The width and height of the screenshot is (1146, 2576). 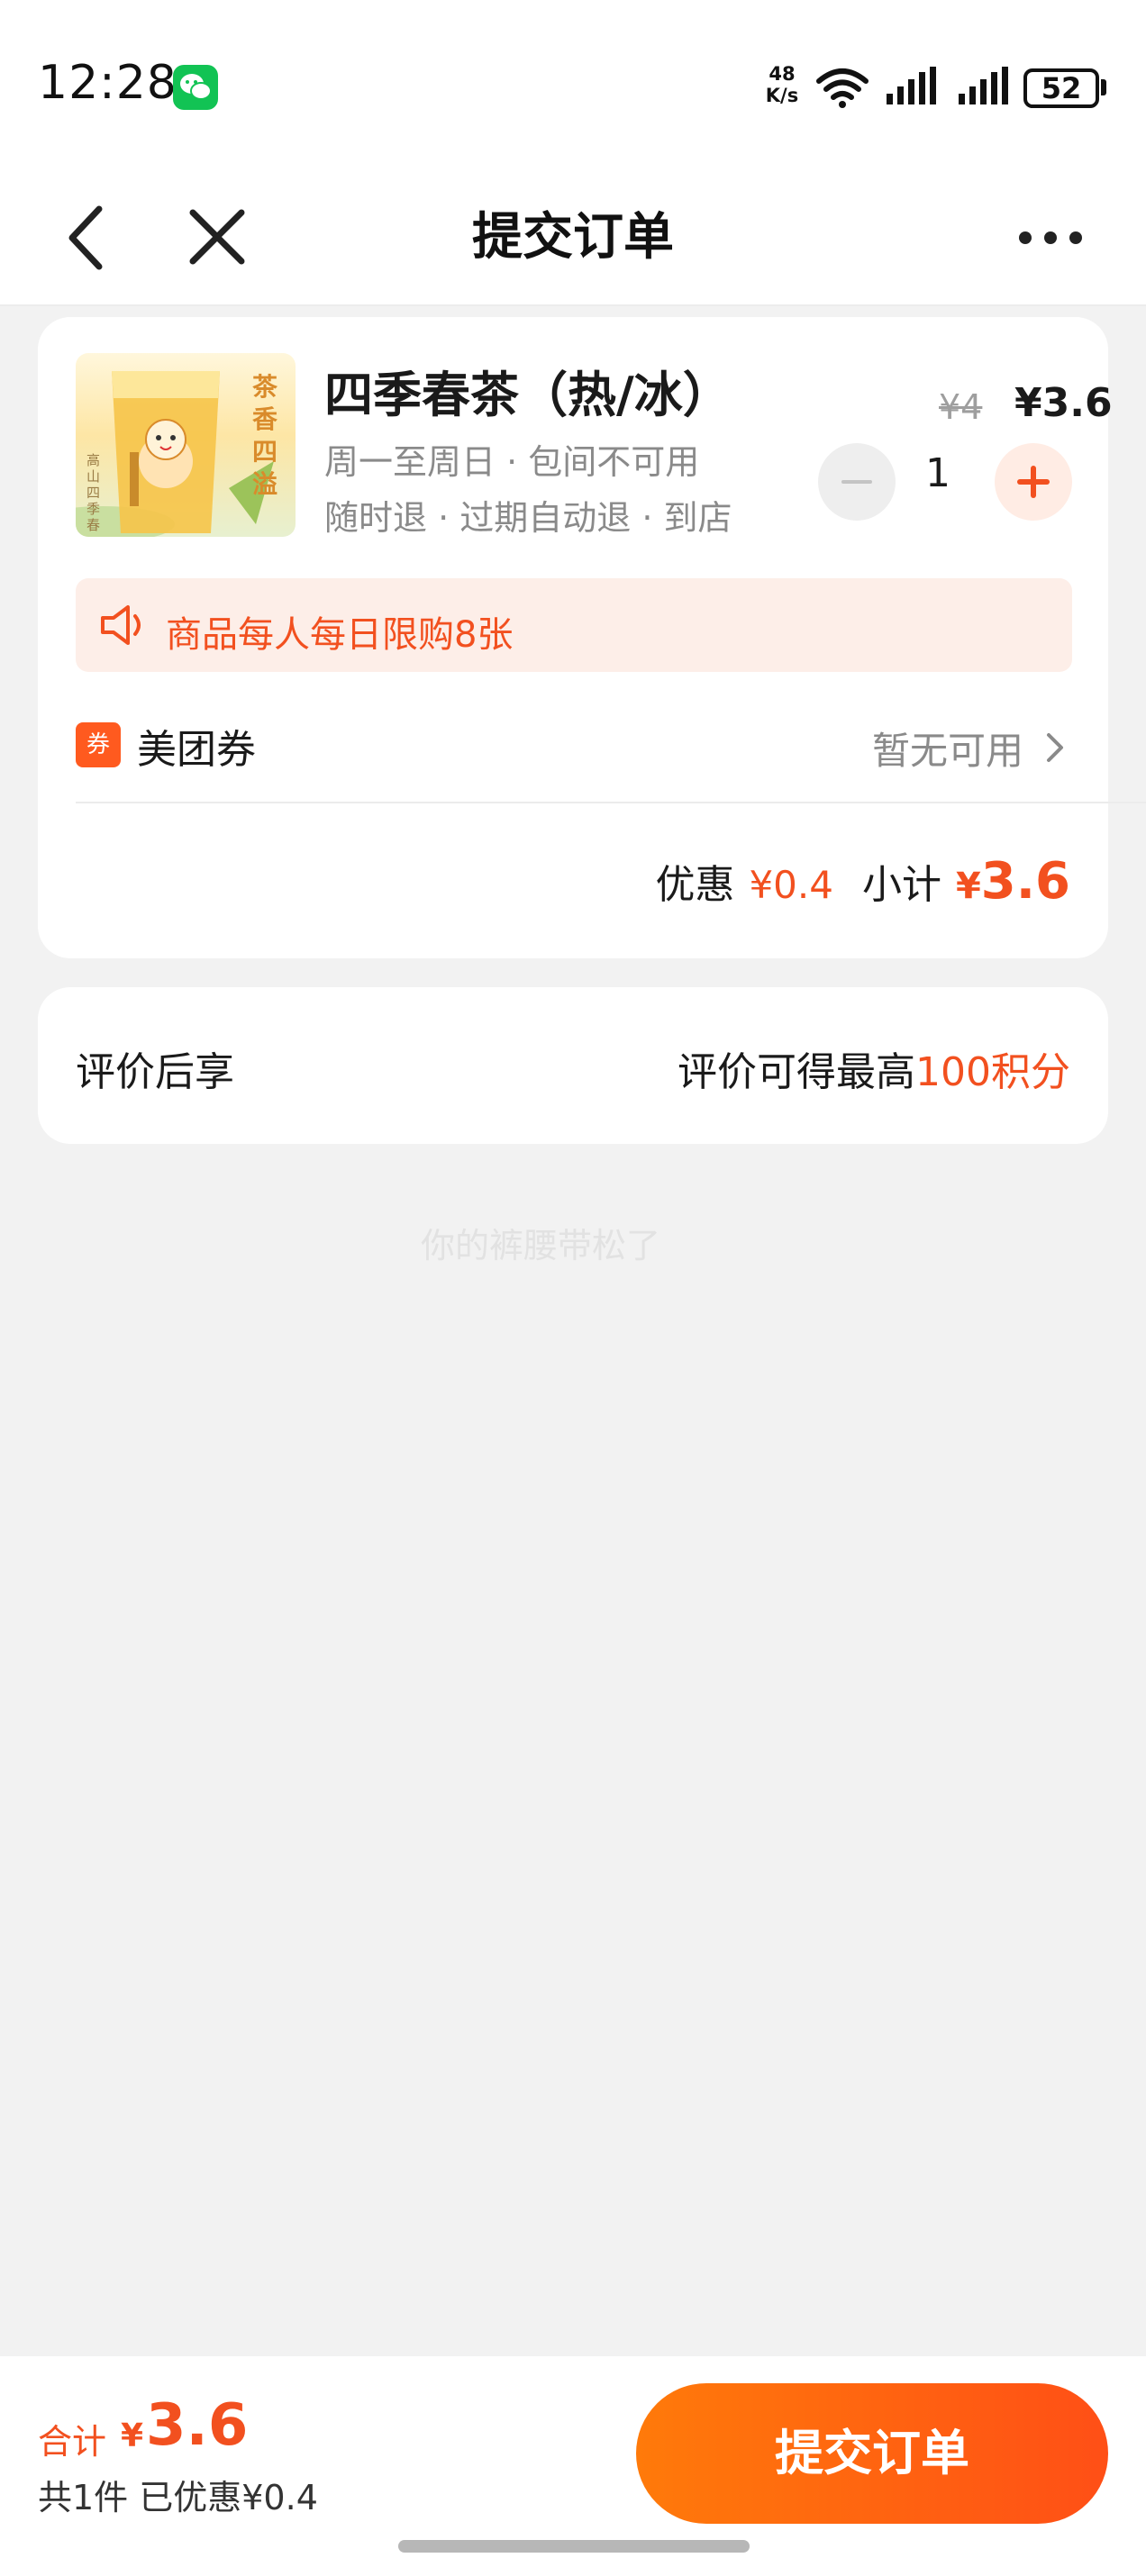 I want to click on nav-bar: 提交订单, so click(x=573, y=239).